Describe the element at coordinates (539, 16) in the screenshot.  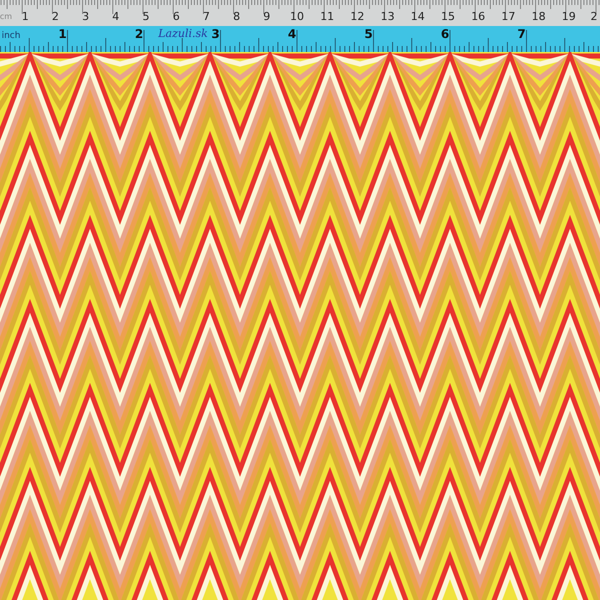
I see `ruler-number: 18` at that location.